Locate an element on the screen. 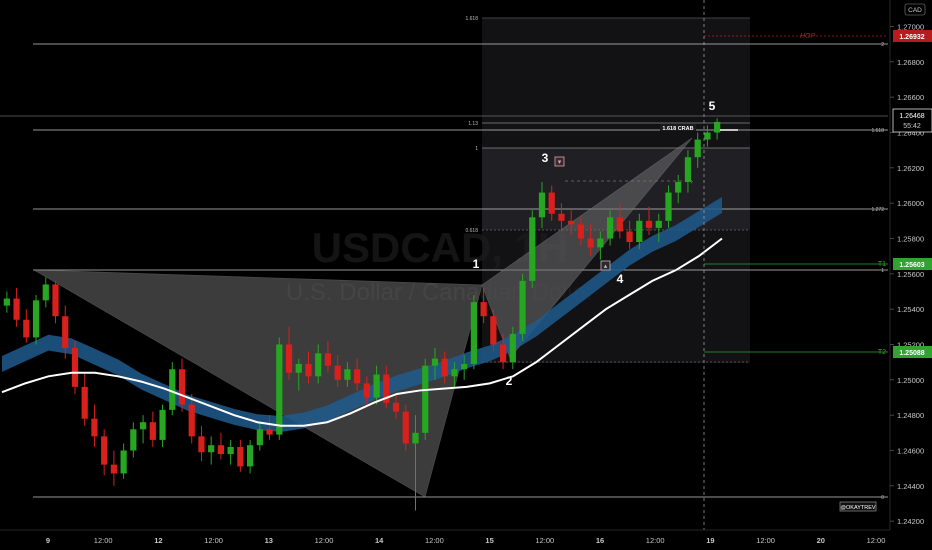 This screenshot has width=932, height=550. price-tick-label: 1.26200 is located at coordinates (910, 168).